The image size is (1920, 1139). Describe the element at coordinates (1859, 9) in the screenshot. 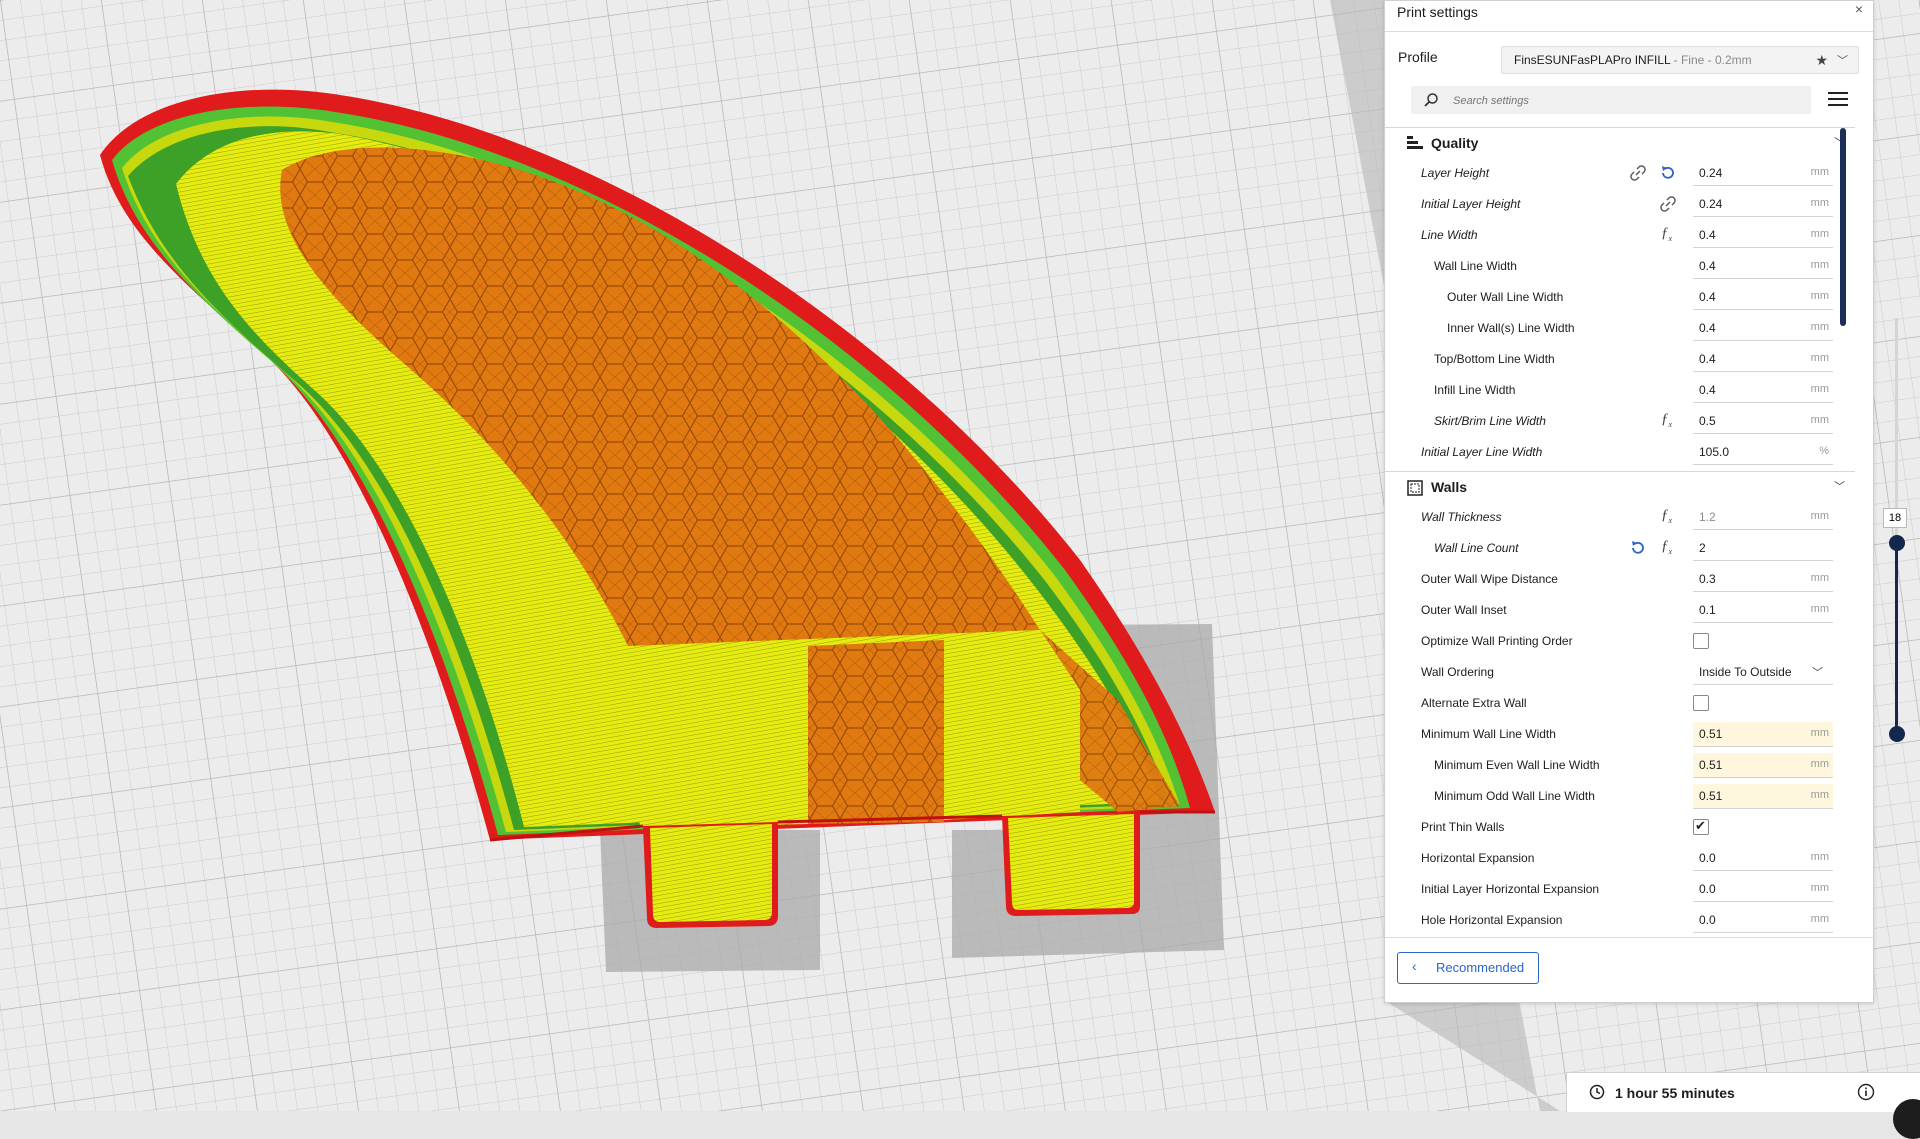

I see `close-icon: ×` at that location.